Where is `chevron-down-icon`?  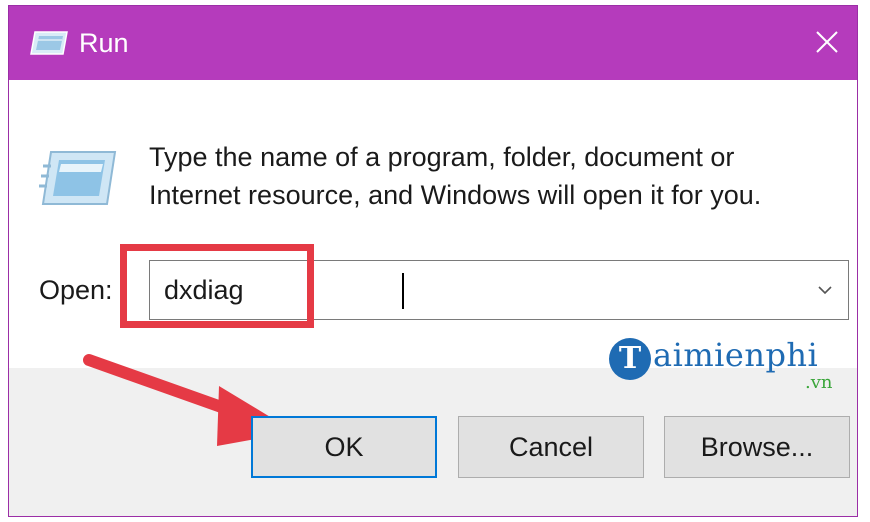
chevron-down-icon is located at coordinates (825, 290).